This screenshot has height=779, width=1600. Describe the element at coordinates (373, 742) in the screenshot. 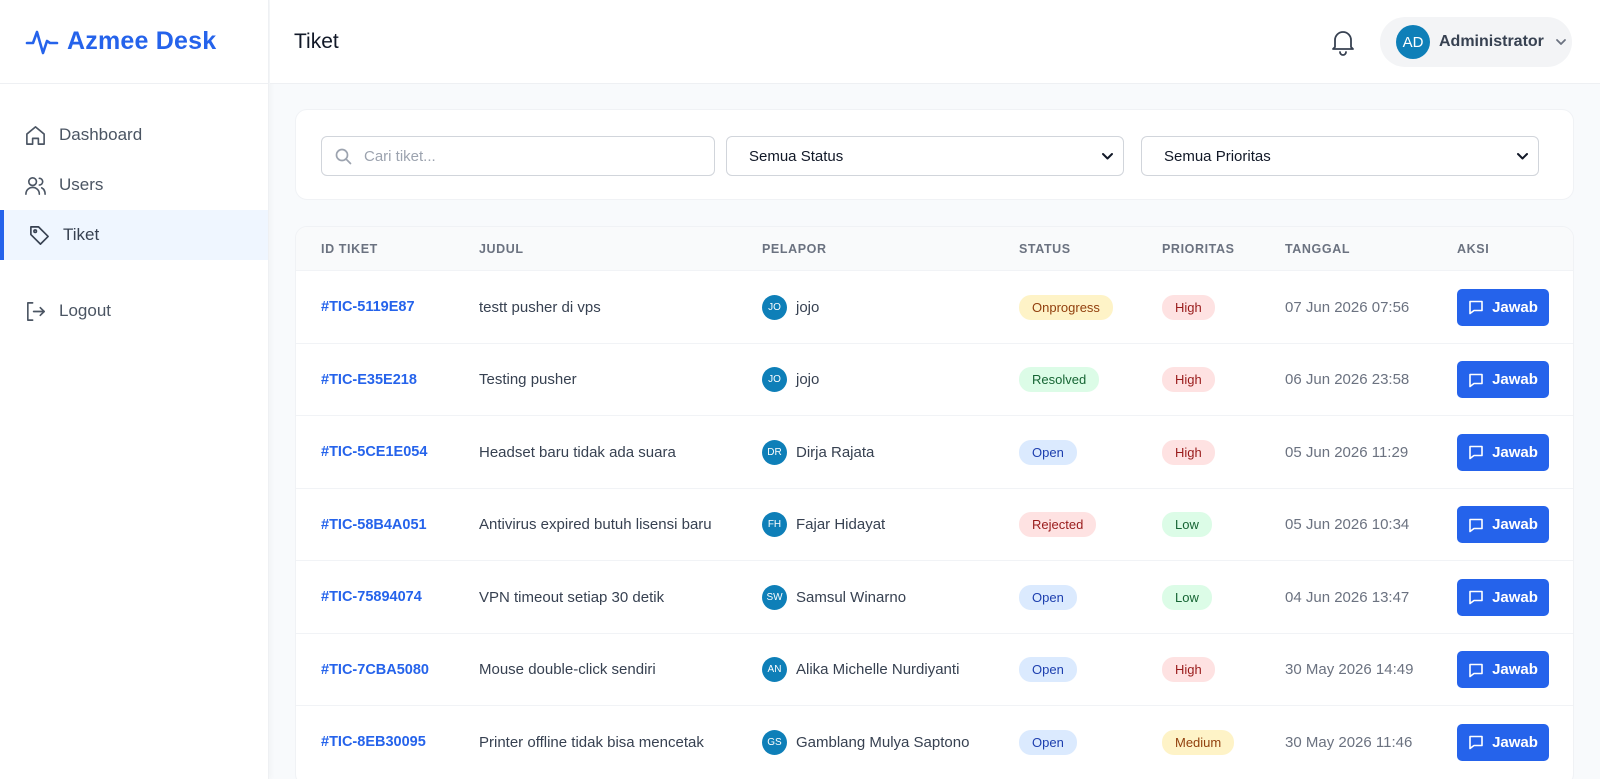

I see `ticket-id-link: #TIC-8EB30095` at that location.